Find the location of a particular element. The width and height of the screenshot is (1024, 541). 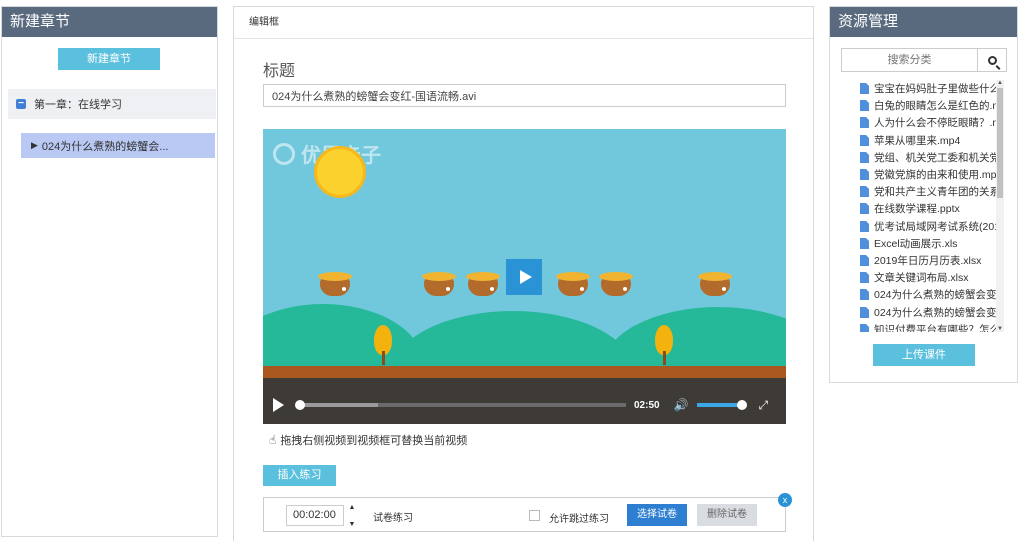

file-item-label: 党徽党旗的由来和使用.mp4 is located at coordinates (935, 175).